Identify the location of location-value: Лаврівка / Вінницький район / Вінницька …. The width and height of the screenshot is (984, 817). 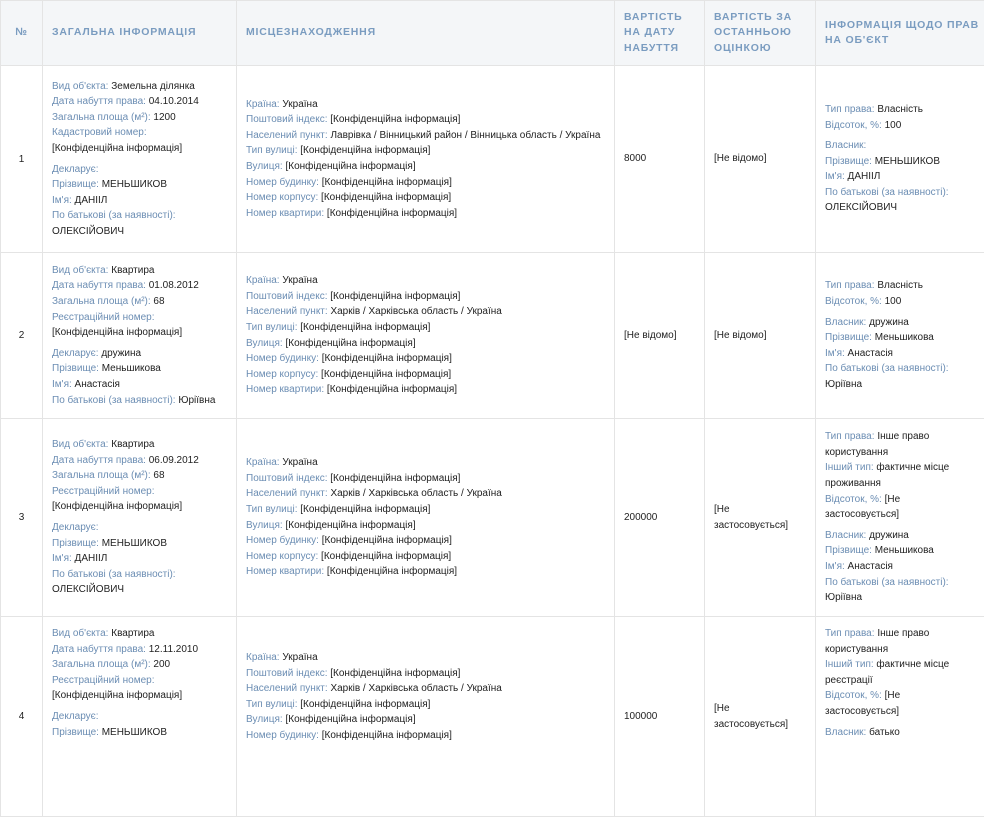
(465, 135).